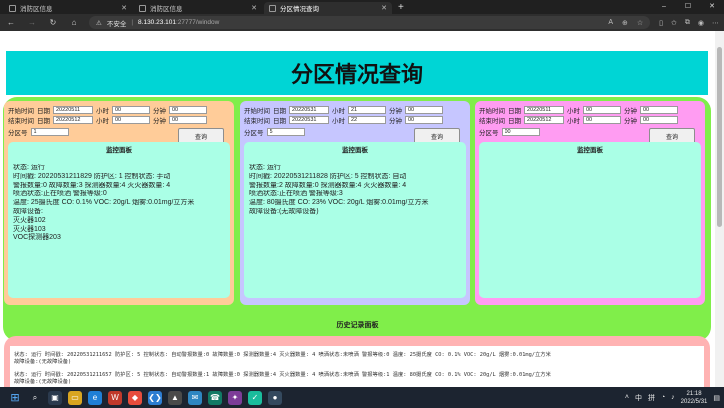 Image resolution: width=724 pixels, height=408 pixels. Describe the element at coordinates (60, 194) in the screenshot. I see `monitor-spray-line: 喷洒状态:正在喷洒 警报等级:0` at that location.